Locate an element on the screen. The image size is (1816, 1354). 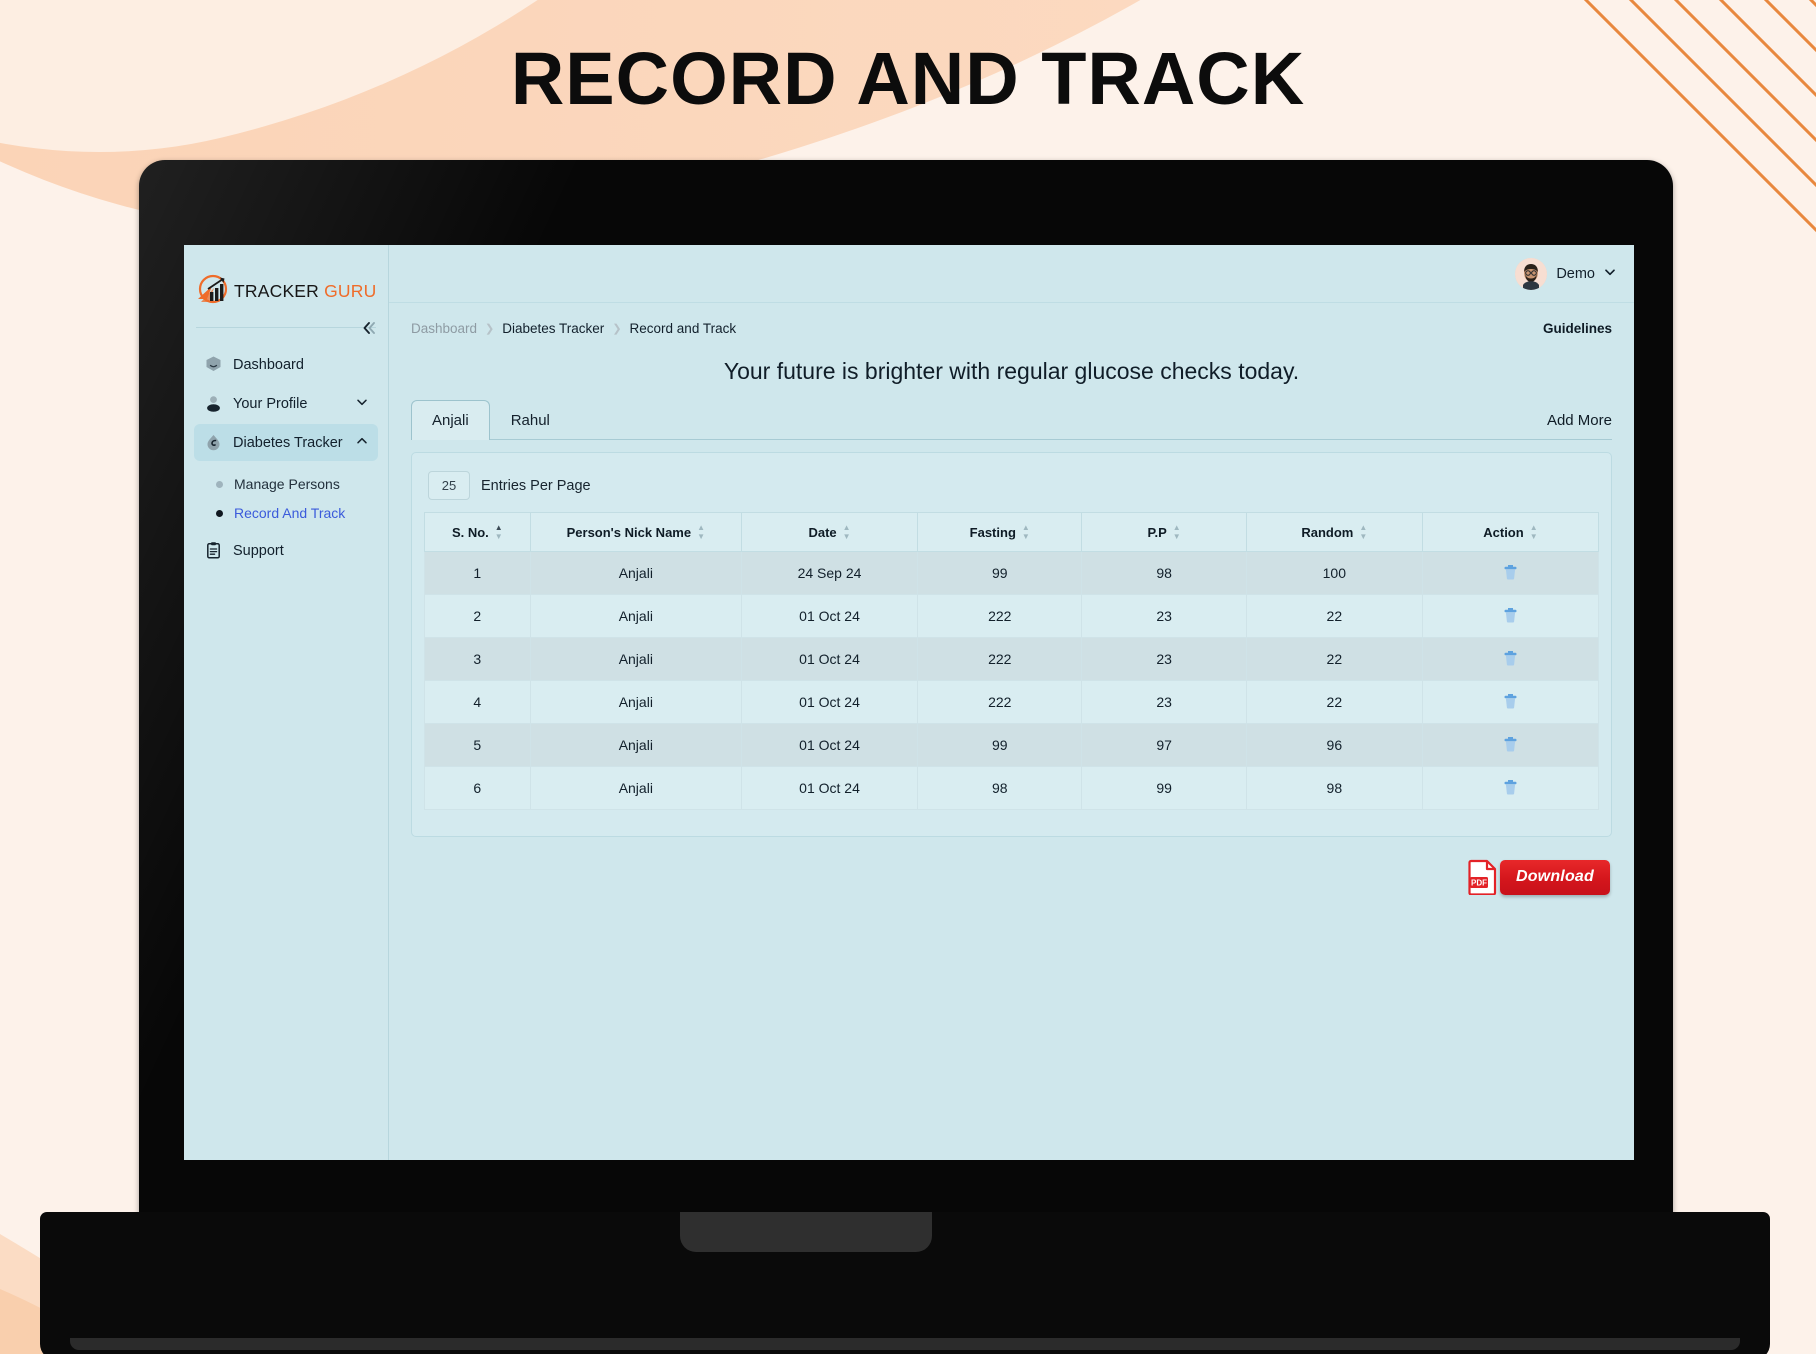
sidebar-item-label: Your Profile is located at coordinates (270, 403).